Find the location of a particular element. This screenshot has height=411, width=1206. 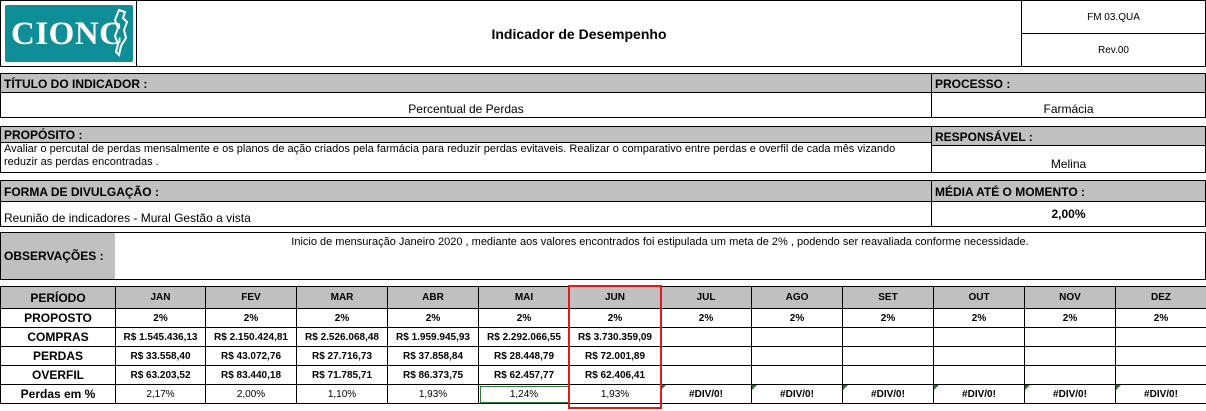

cell-periodo-ago: AGO is located at coordinates (797, 297).